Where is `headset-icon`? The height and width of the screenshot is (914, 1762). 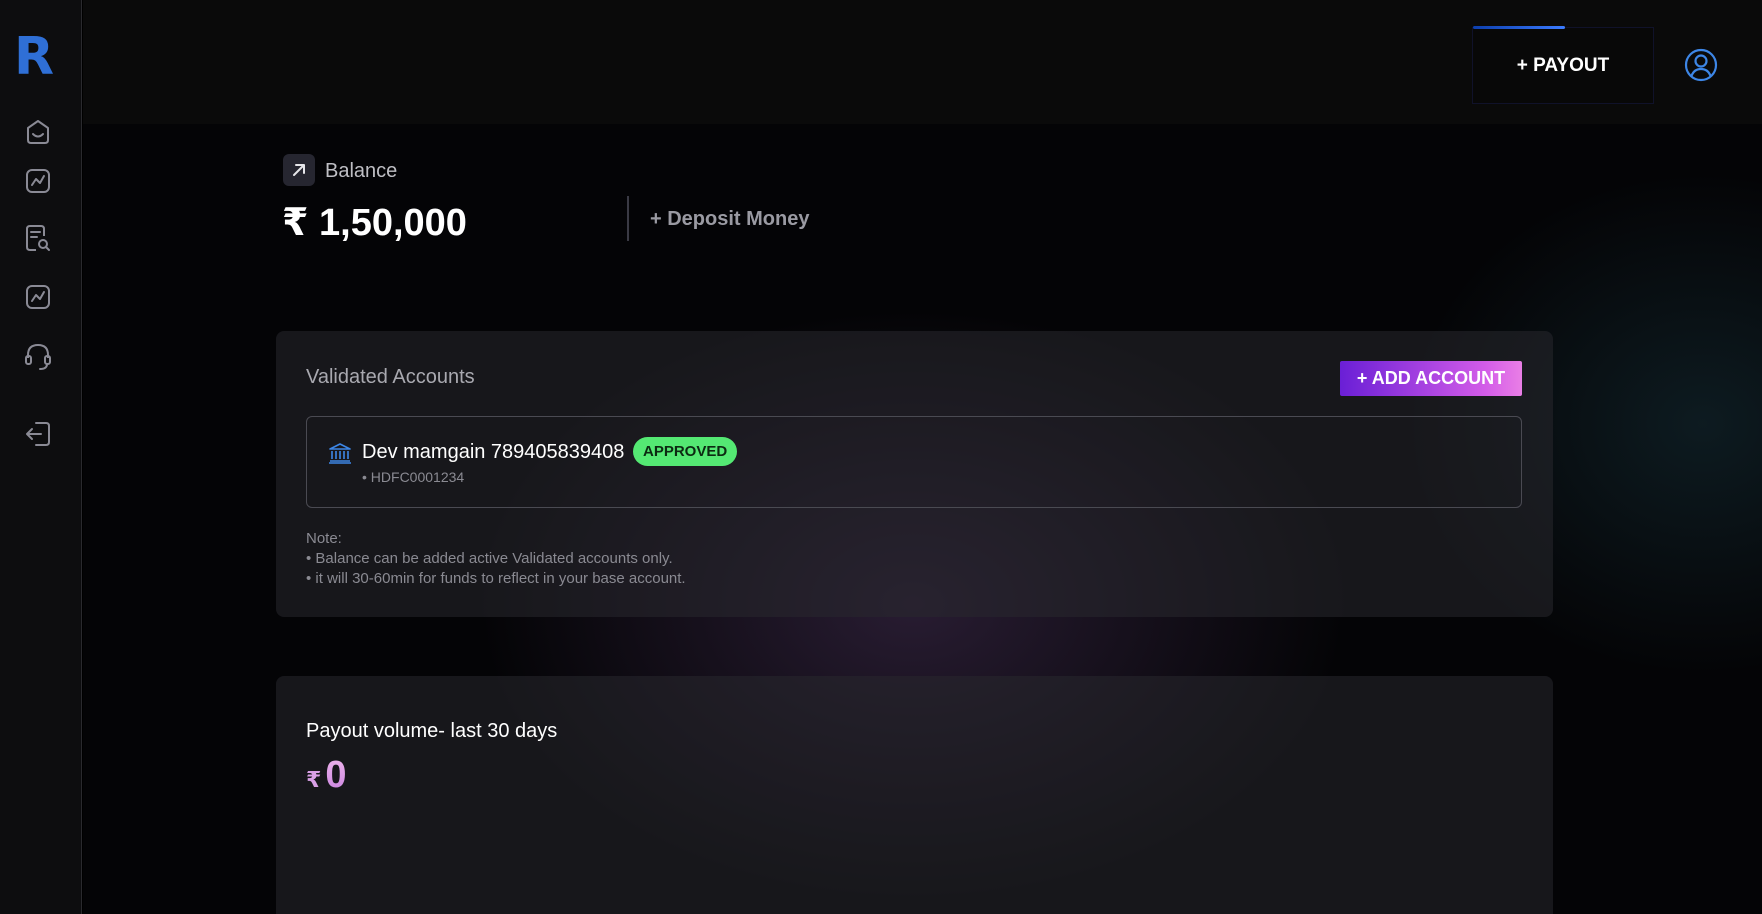 headset-icon is located at coordinates (38, 356).